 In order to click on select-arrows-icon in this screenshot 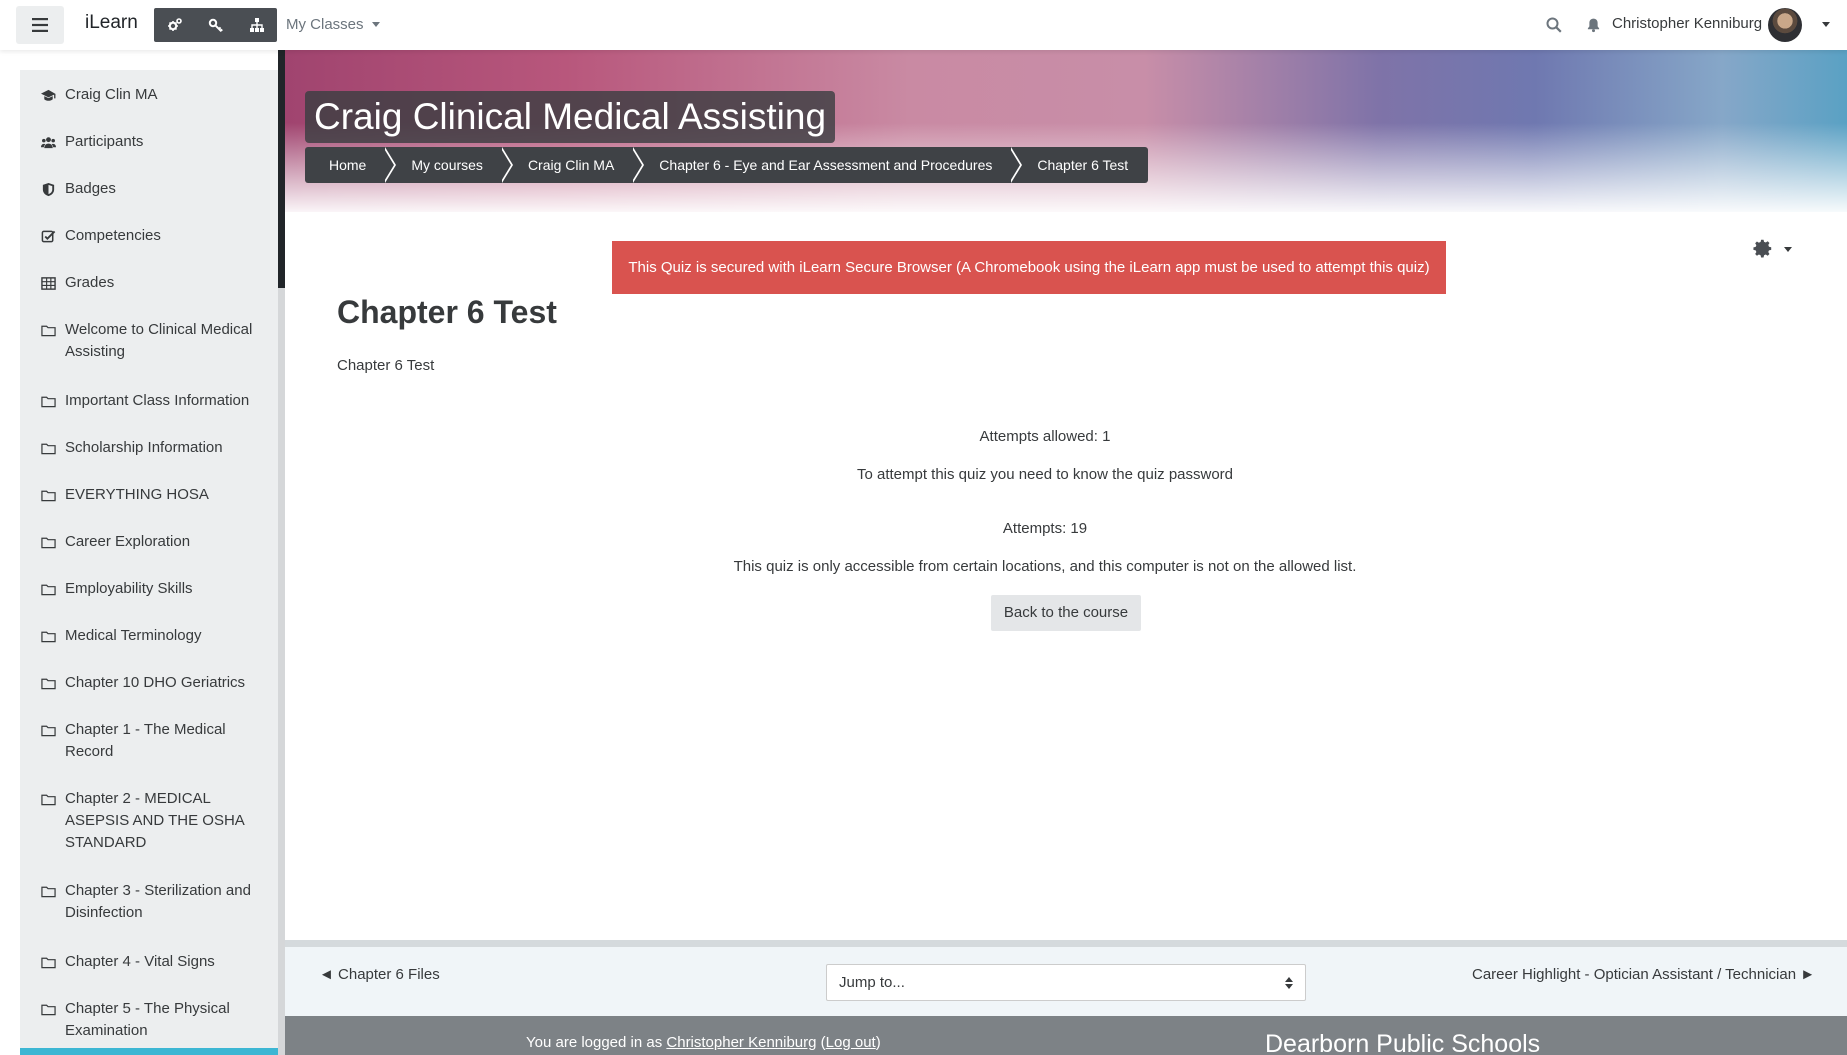, I will do `click(1289, 983)`.